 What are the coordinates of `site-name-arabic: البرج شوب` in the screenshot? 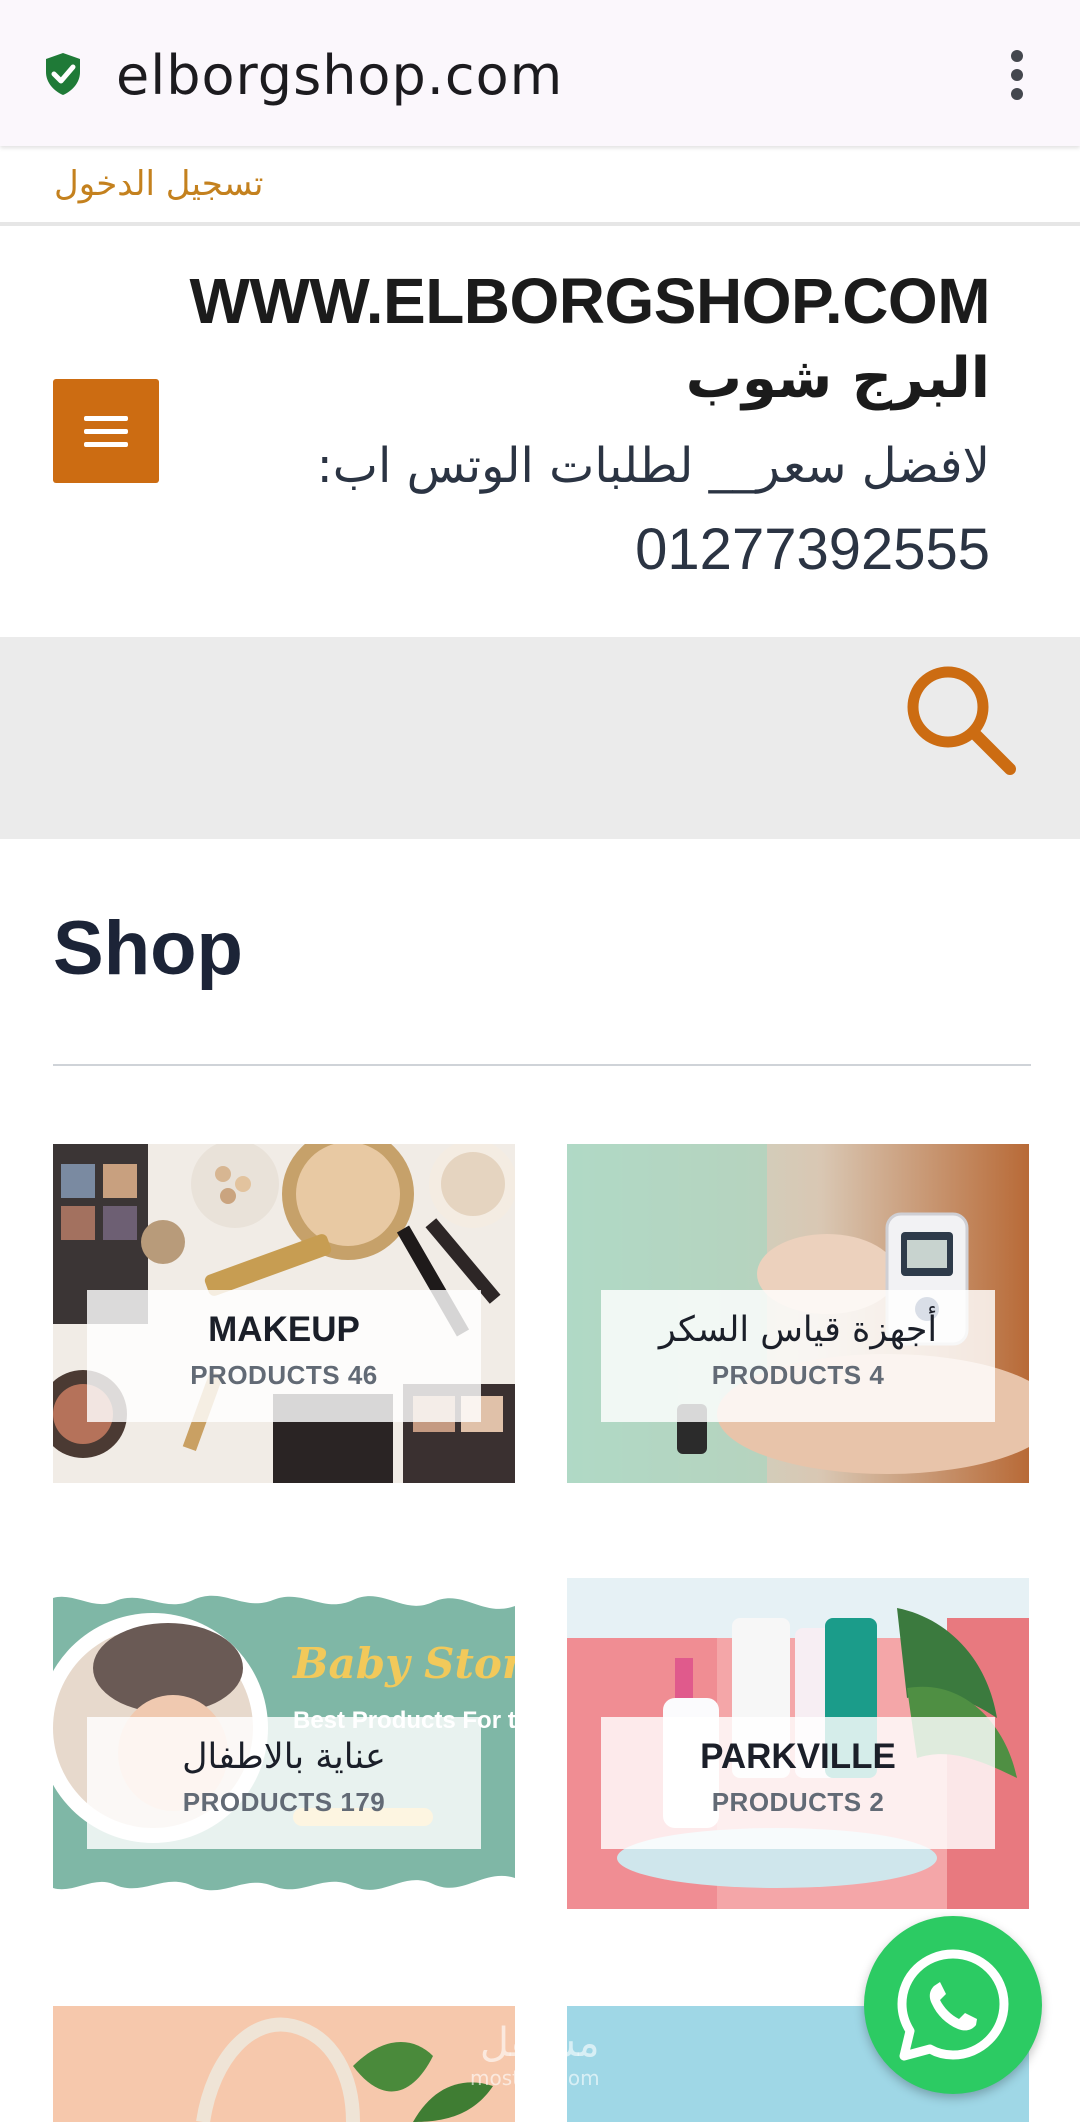 It's located at (837, 378).